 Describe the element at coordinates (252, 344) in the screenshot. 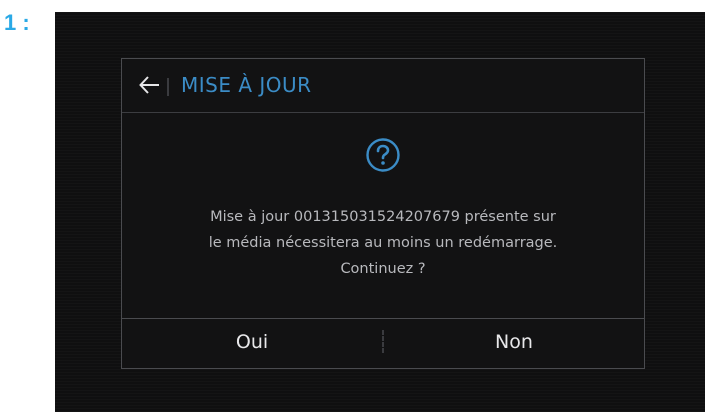

I see `yes-button: Oui` at that location.